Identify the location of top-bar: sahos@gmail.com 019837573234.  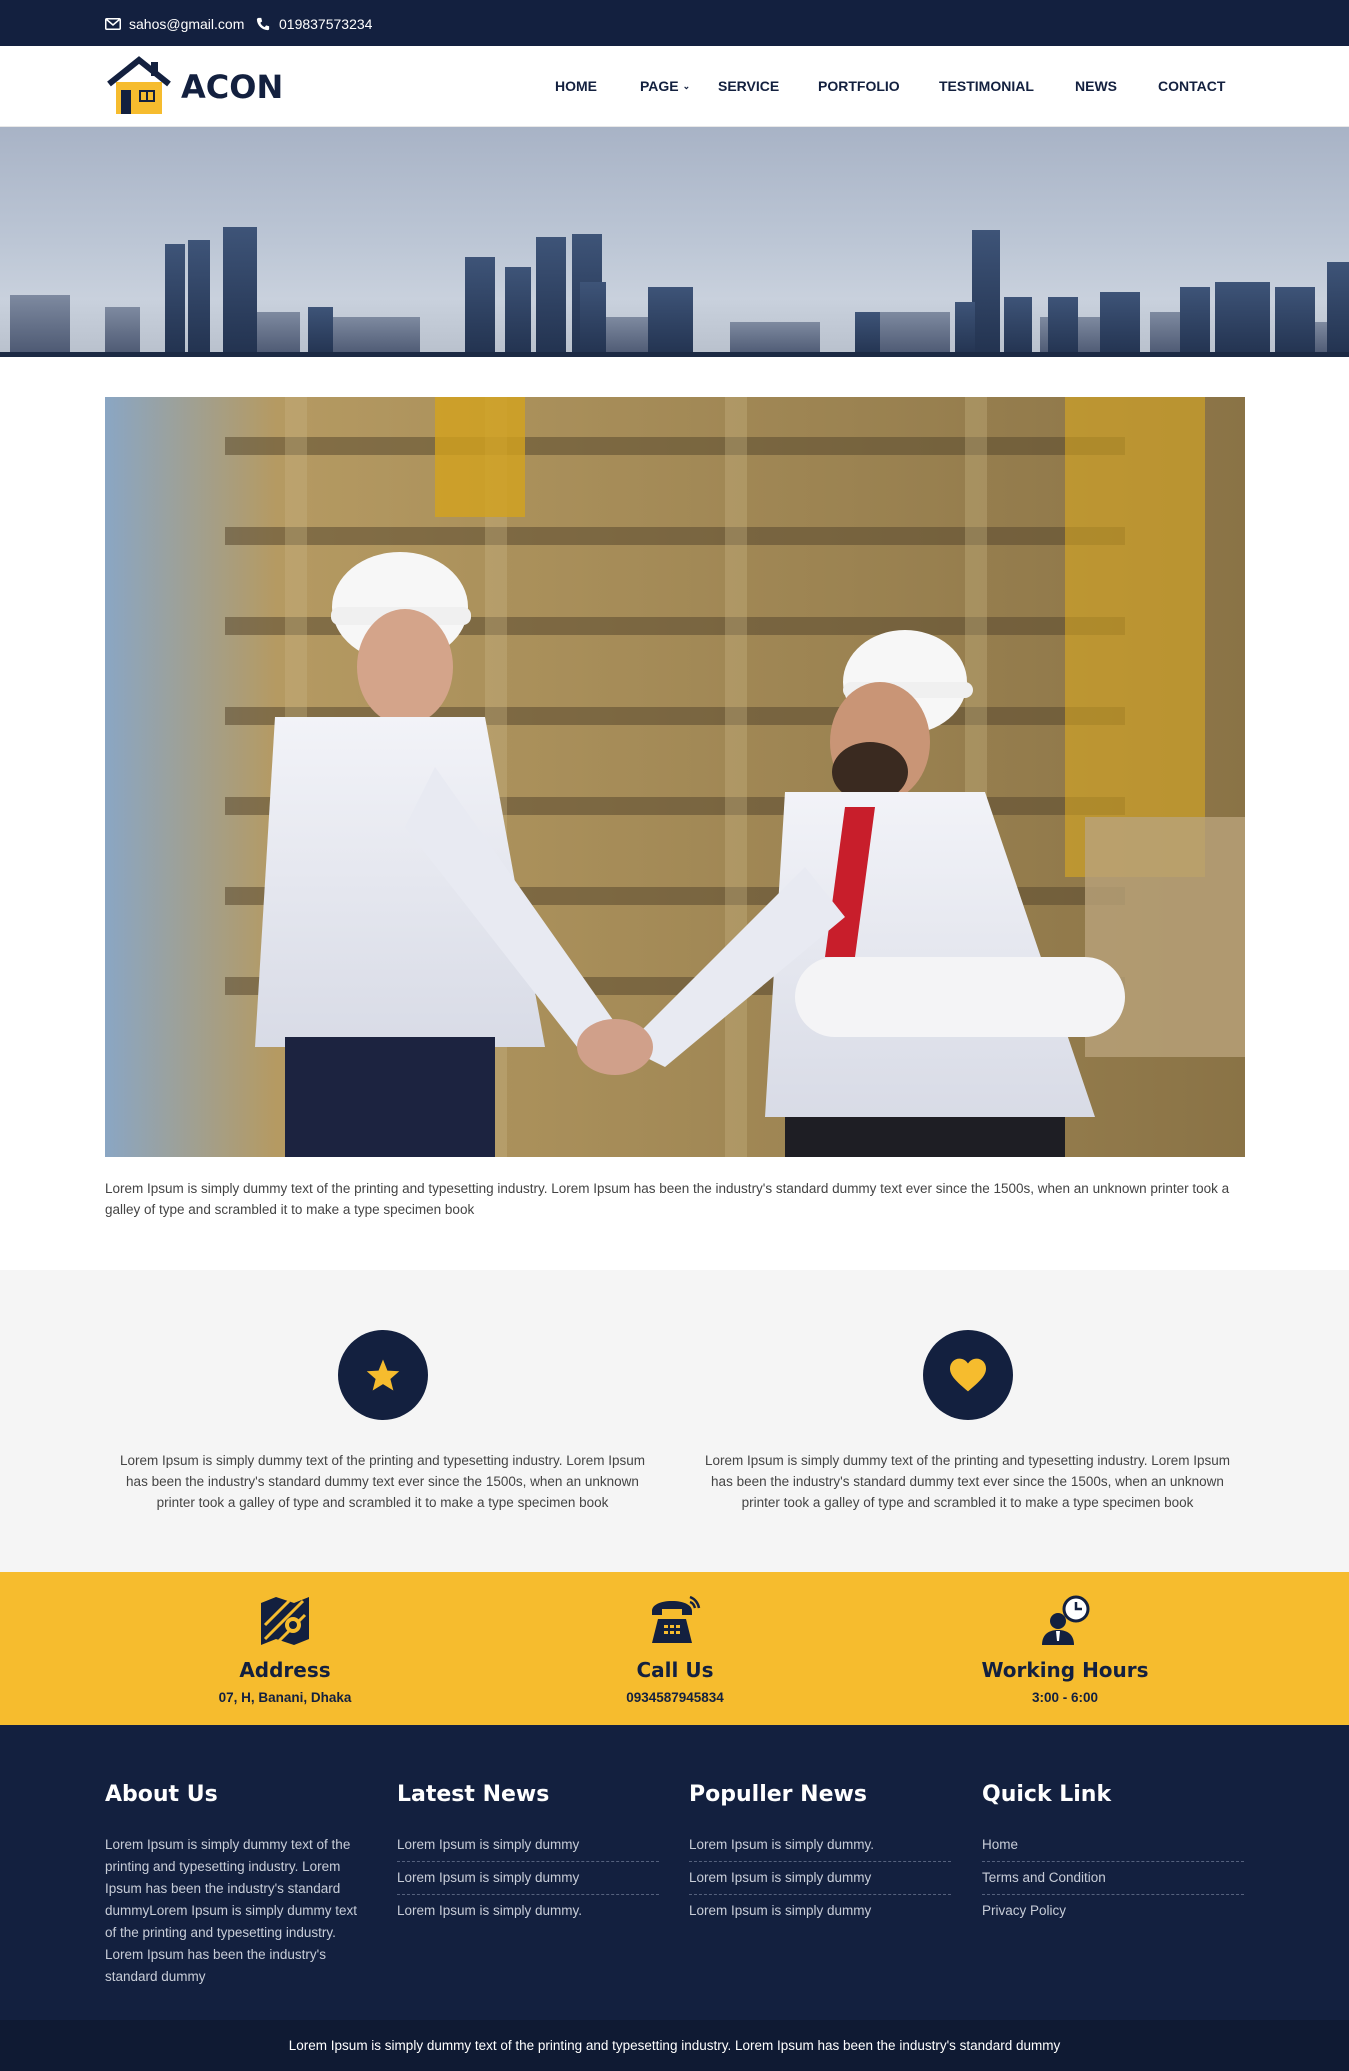
(674, 23).